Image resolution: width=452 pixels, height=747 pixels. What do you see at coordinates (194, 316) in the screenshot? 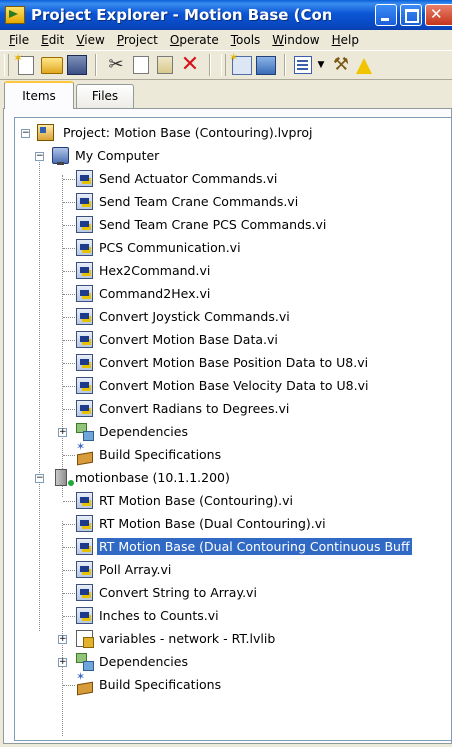
I see `tree-node-label: Convert Joystick Commands.vi` at bounding box center [194, 316].